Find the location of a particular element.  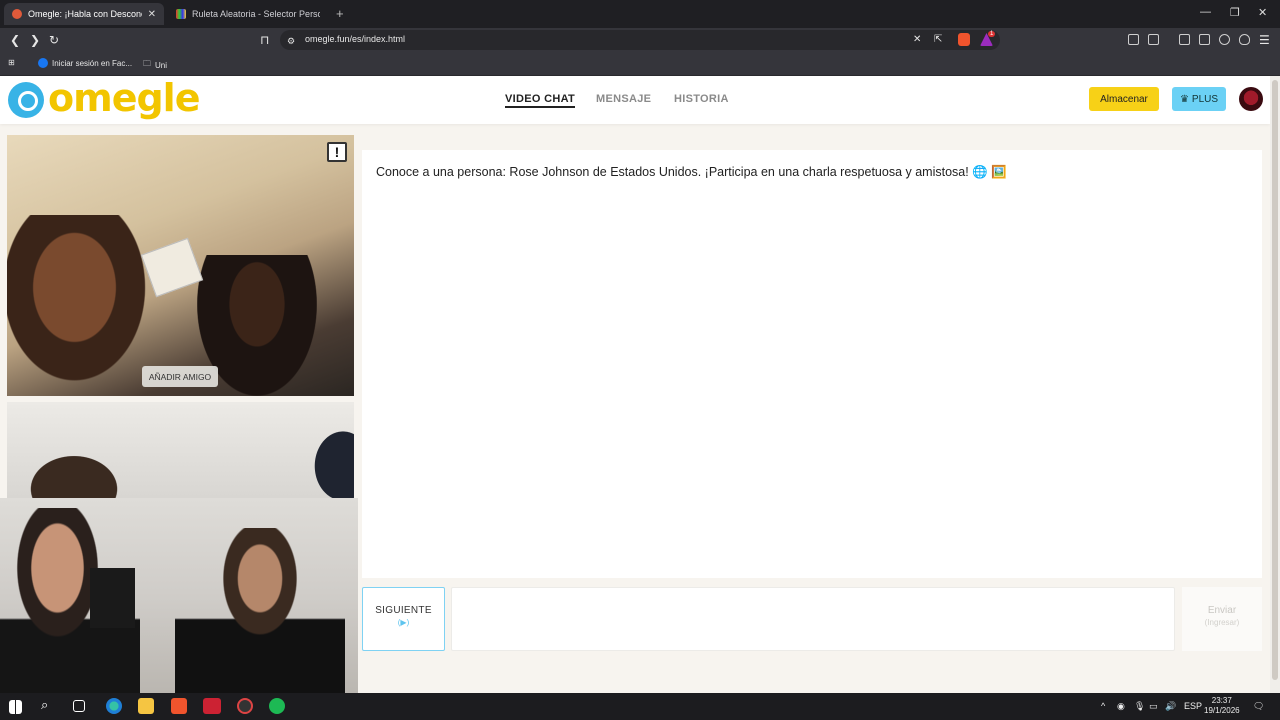

file-explorer-icon is located at coordinates (146, 706).